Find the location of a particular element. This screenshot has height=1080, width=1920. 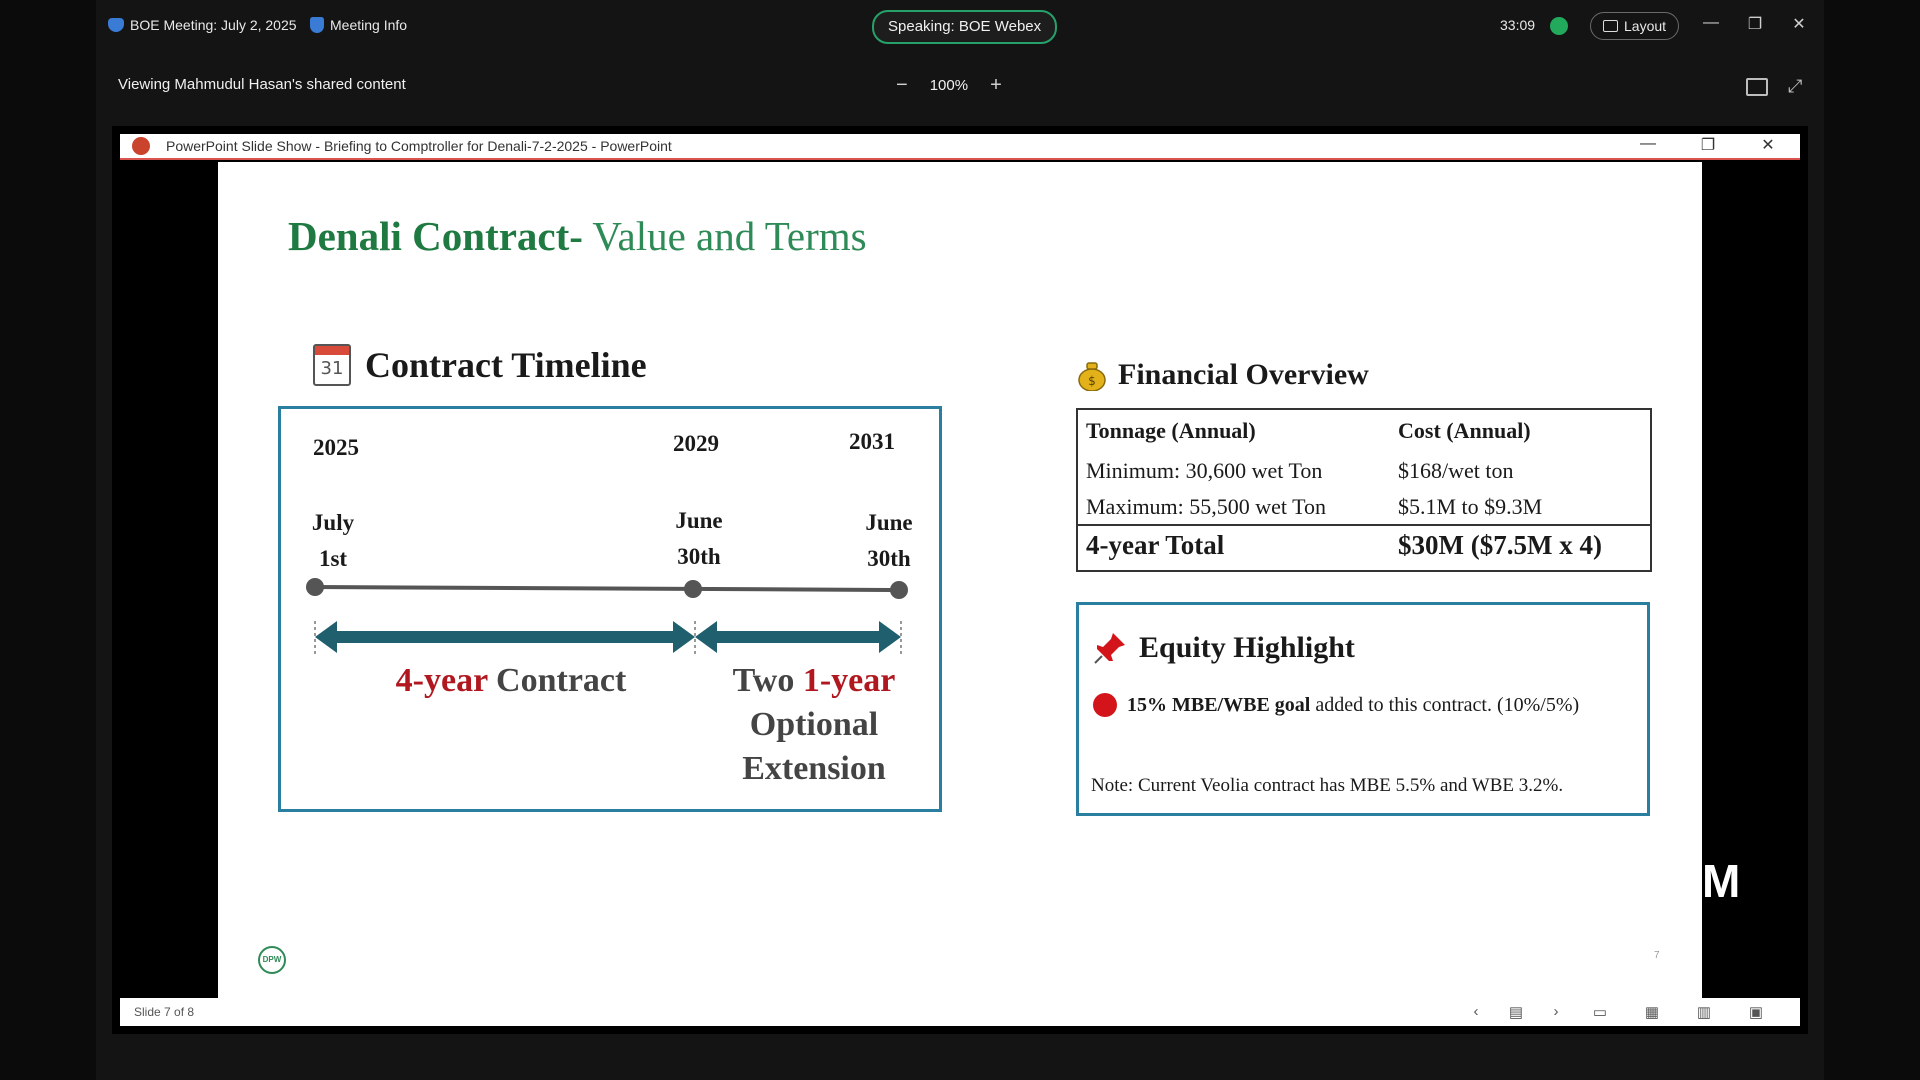

meeting-info-button: Meeting Info is located at coordinates (358, 25).